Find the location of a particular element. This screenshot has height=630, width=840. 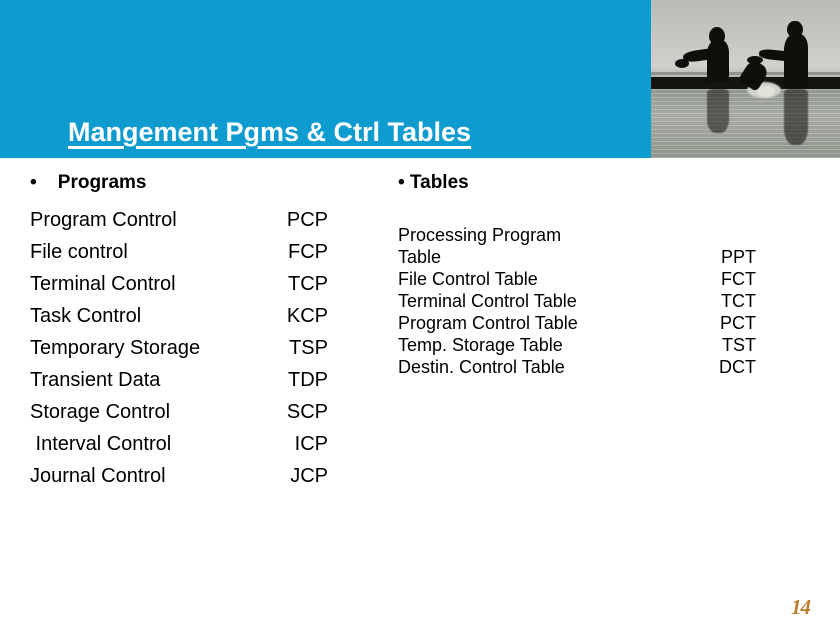

table-row: Temp. Storage Table TST is located at coordinates (603, 345).